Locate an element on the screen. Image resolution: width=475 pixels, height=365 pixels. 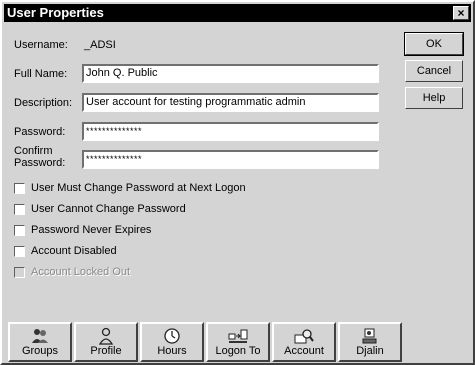
fullname-label: Full Name: is located at coordinates (41, 74).